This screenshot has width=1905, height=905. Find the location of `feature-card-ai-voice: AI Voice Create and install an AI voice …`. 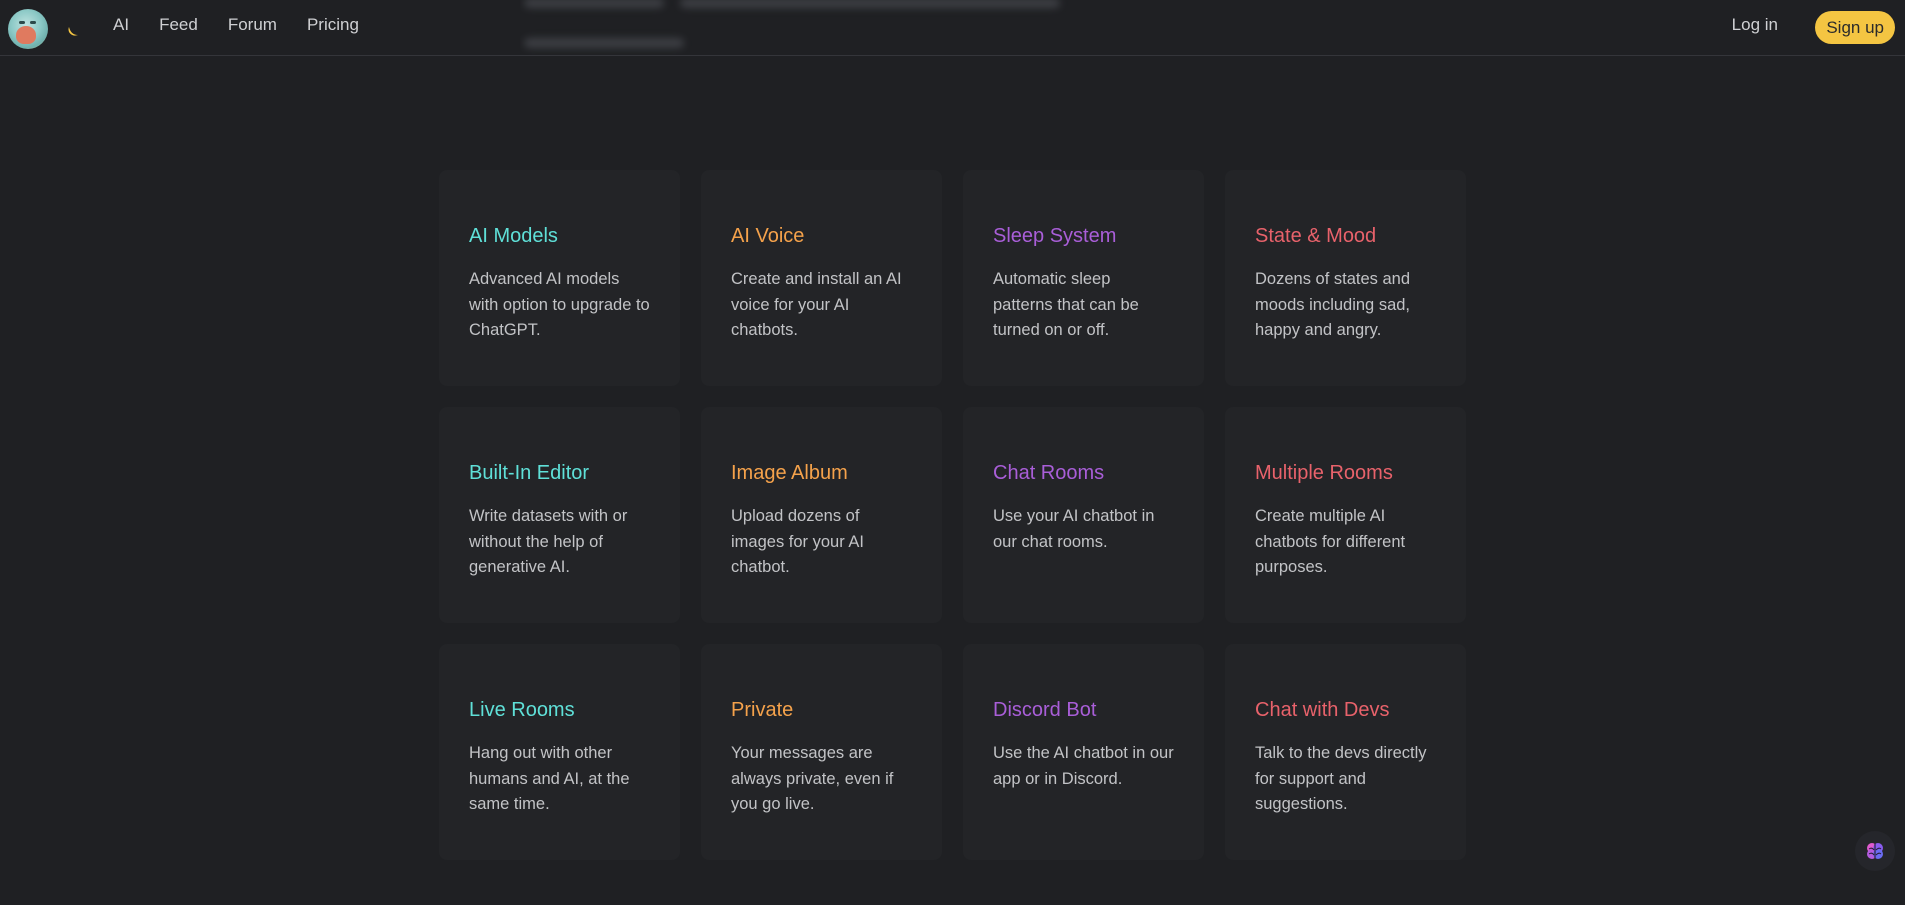

feature-card-ai-voice: AI Voice Create and install an AI voice … is located at coordinates (821, 278).